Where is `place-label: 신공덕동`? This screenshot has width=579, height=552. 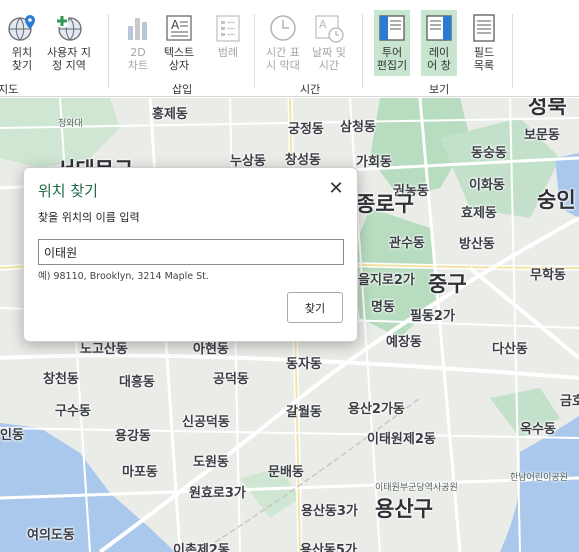
place-label: 신공덕동 is located at coordinates (206, 422).